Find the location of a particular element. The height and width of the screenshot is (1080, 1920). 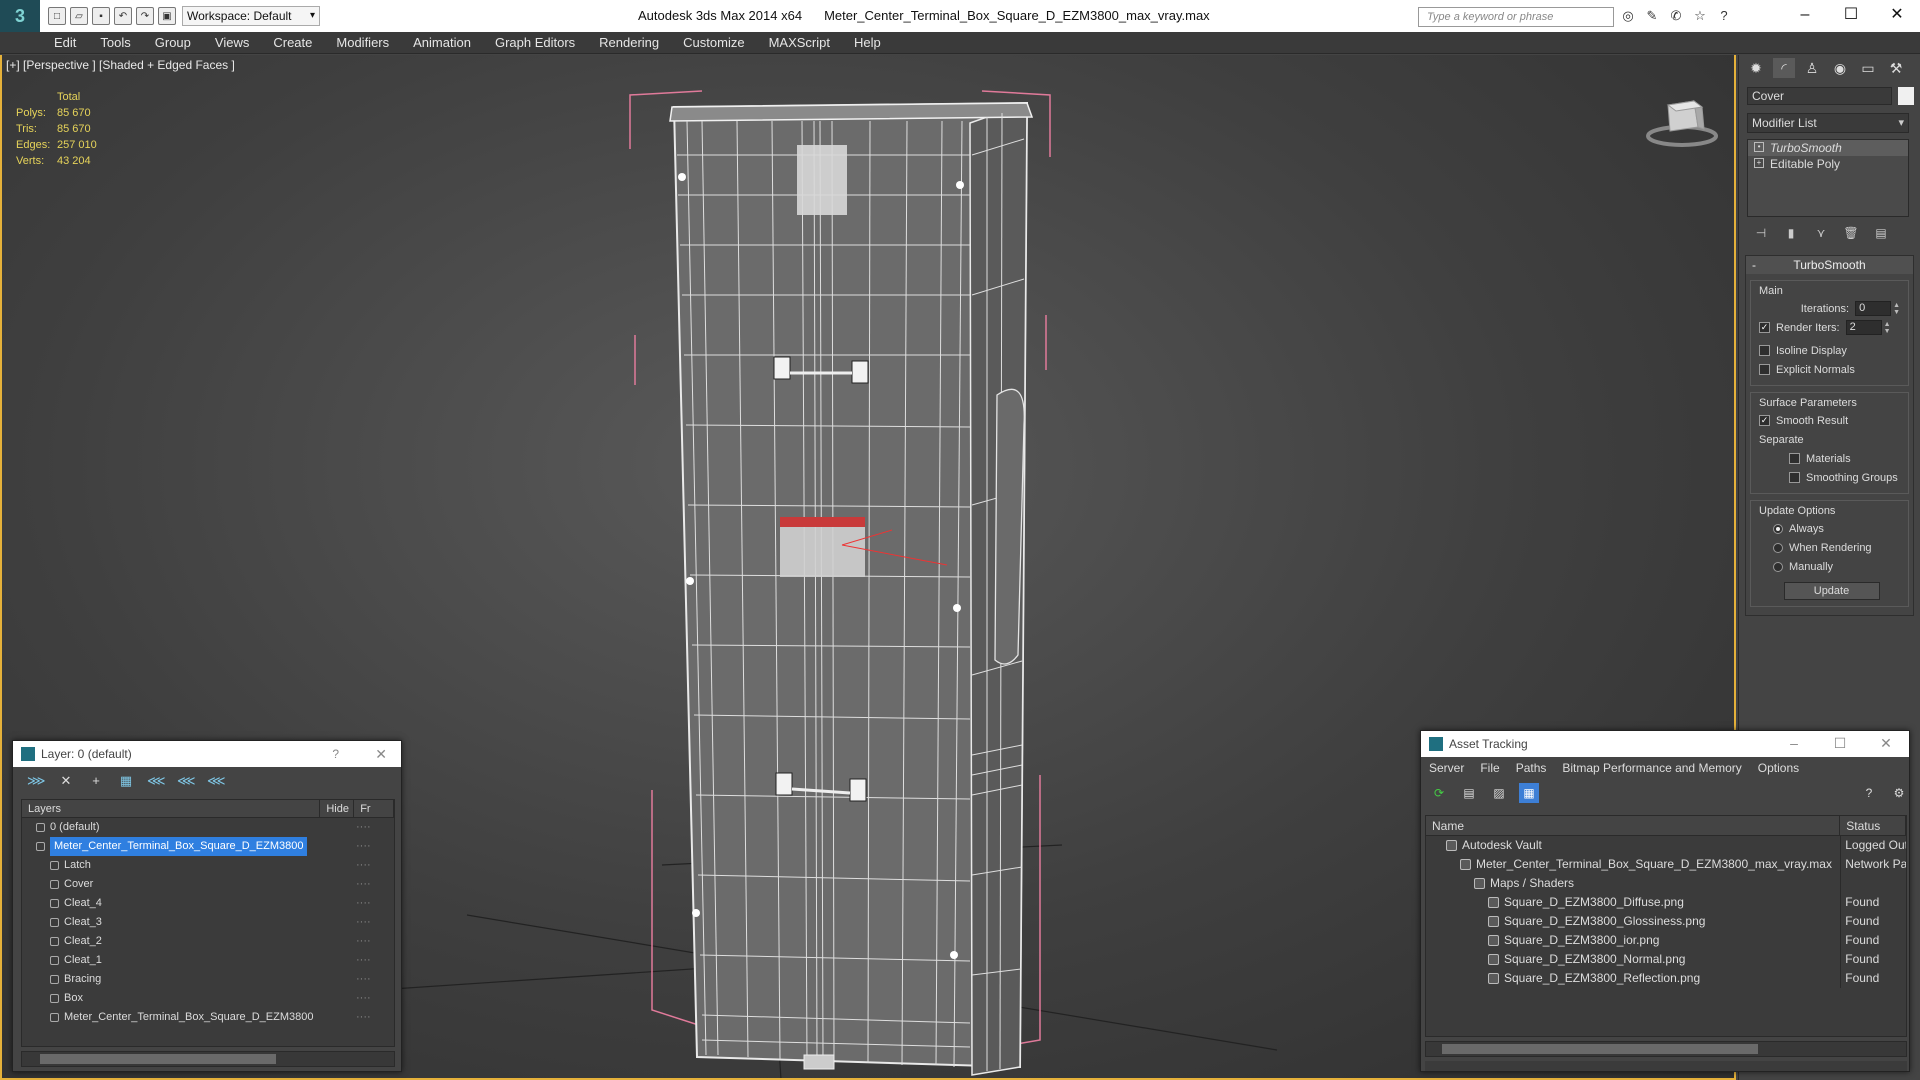

layer-row: Cleat_2 ···· is located at coordinates (208, 941).